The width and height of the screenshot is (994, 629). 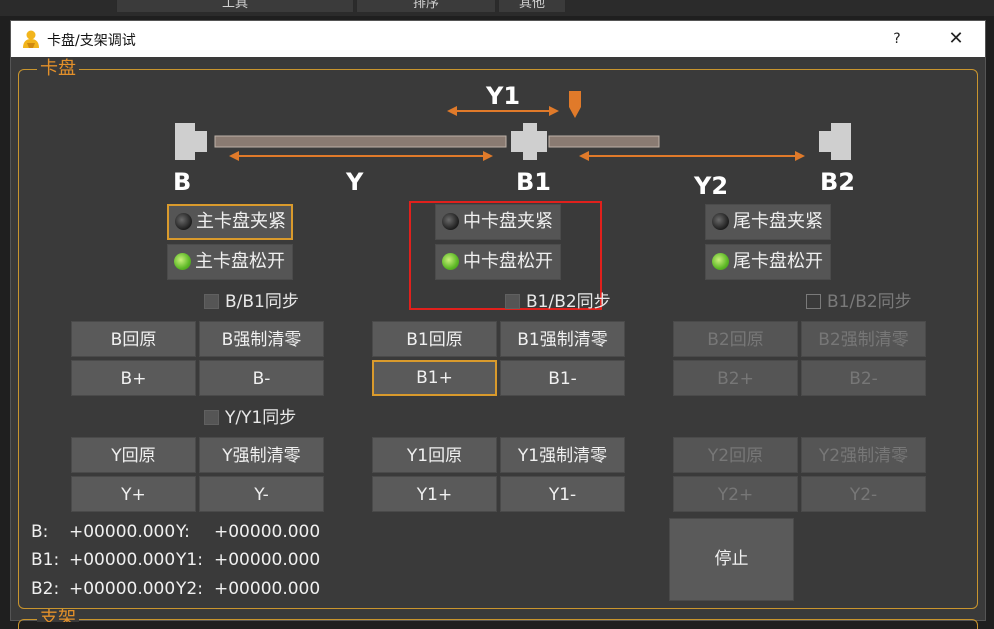 I want to click on y-minus-button: Y-, so click(x=261, y=494).